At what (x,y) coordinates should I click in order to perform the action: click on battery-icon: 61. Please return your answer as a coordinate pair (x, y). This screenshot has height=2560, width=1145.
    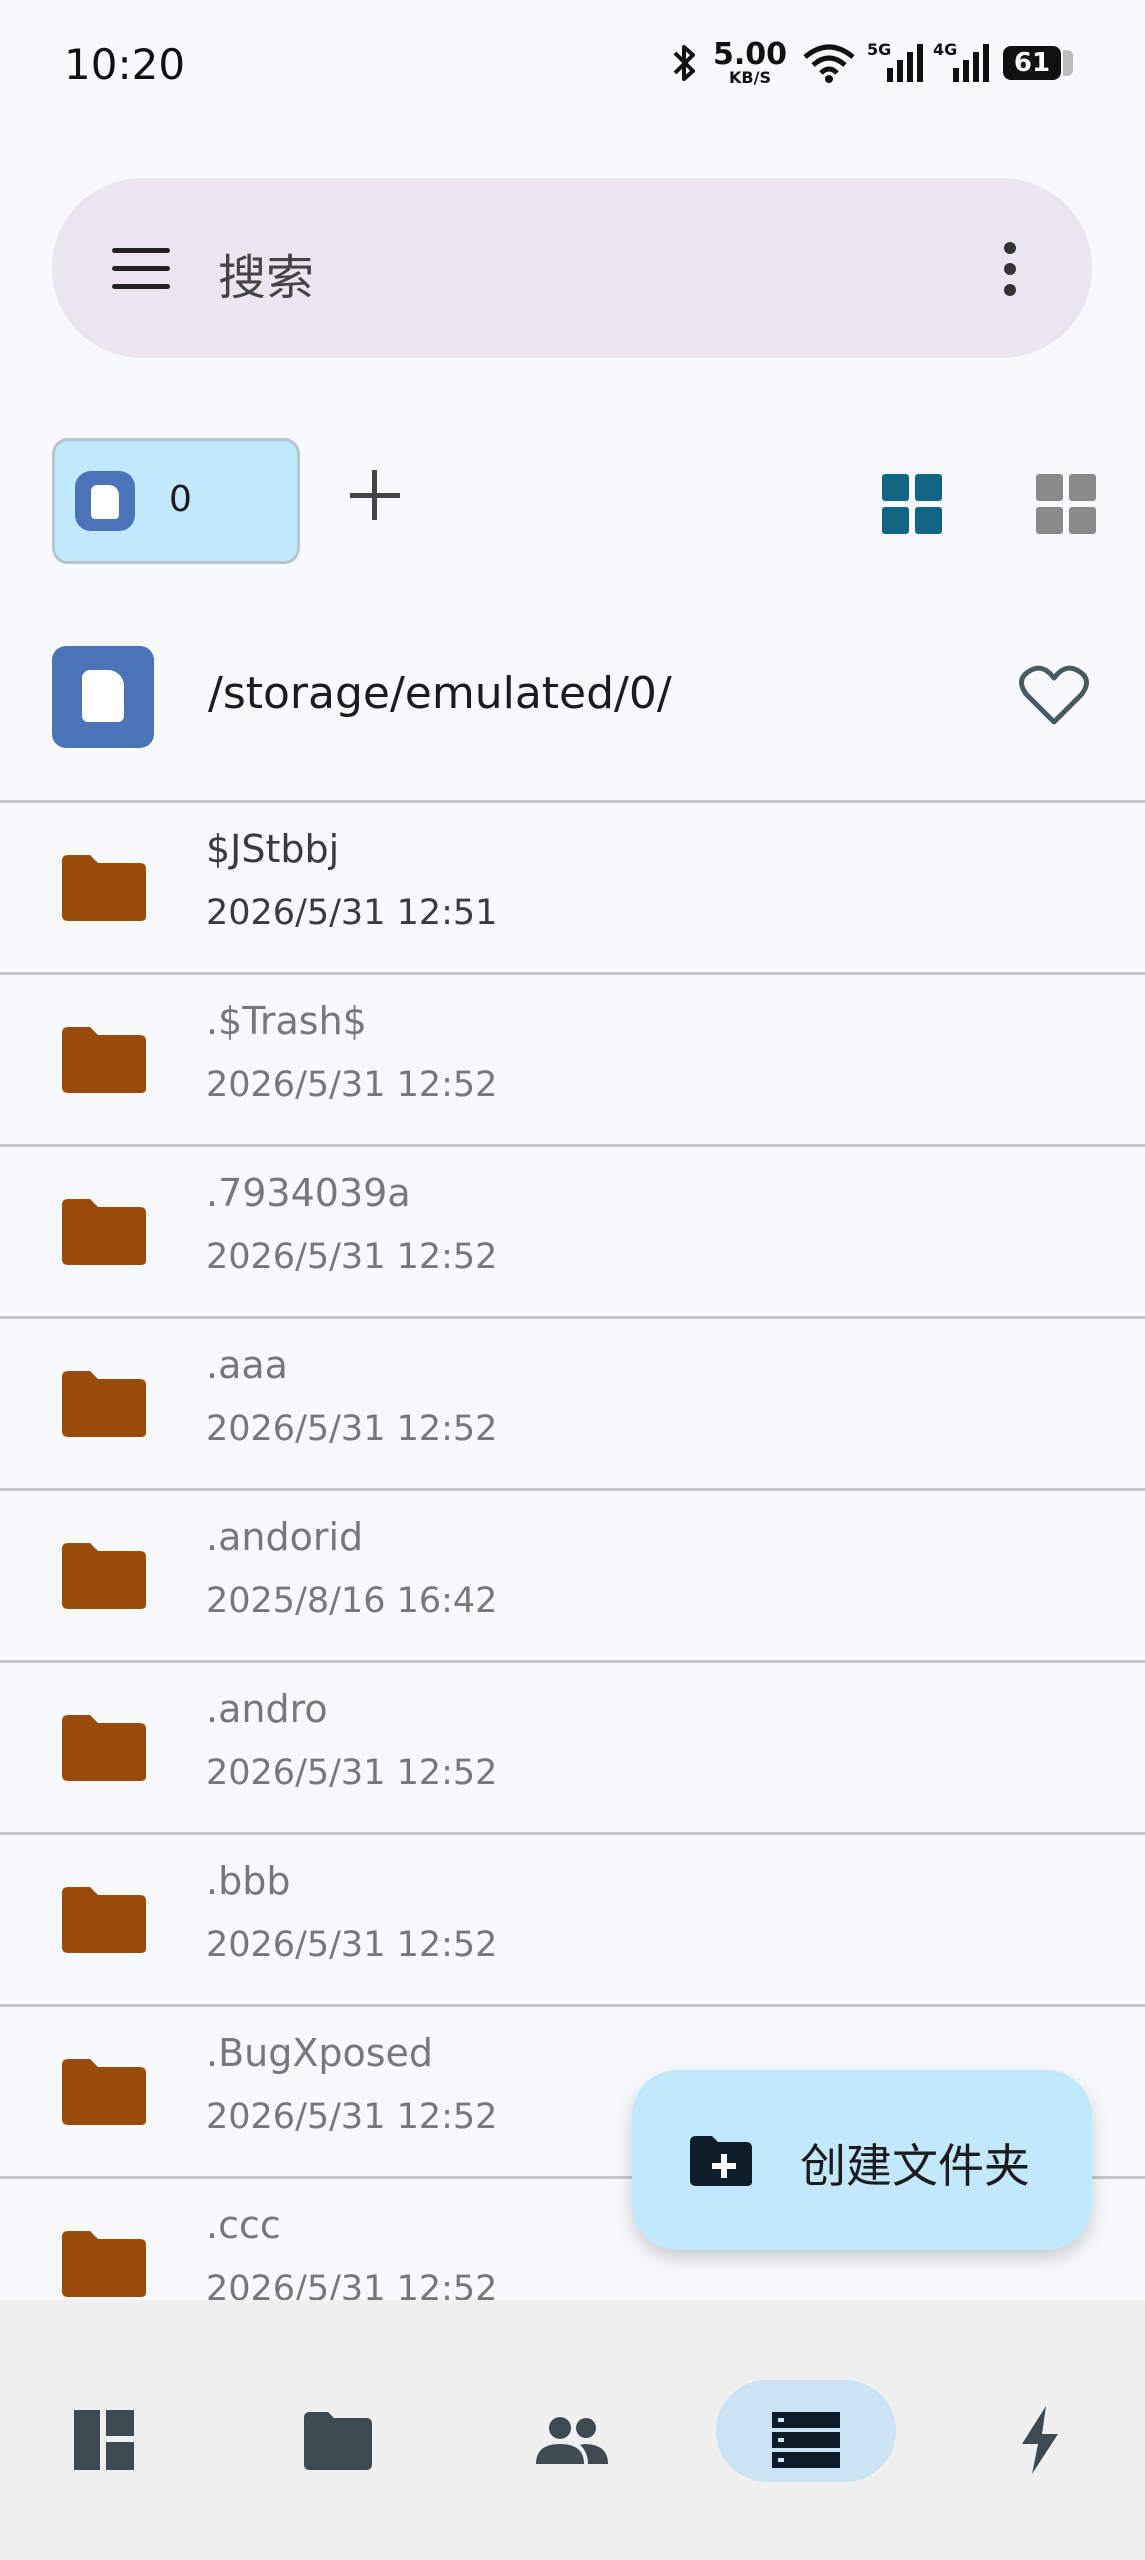
    Looking at the image, I should click on (1038, 63).